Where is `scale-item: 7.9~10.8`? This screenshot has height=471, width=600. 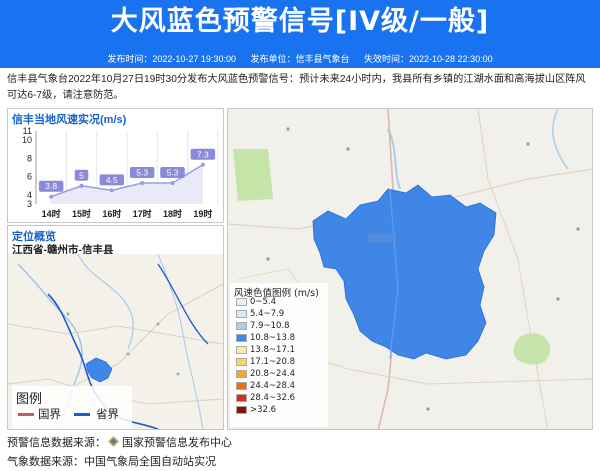
scale-item: 7.9~10.8 is located at coordinates (263, 326).